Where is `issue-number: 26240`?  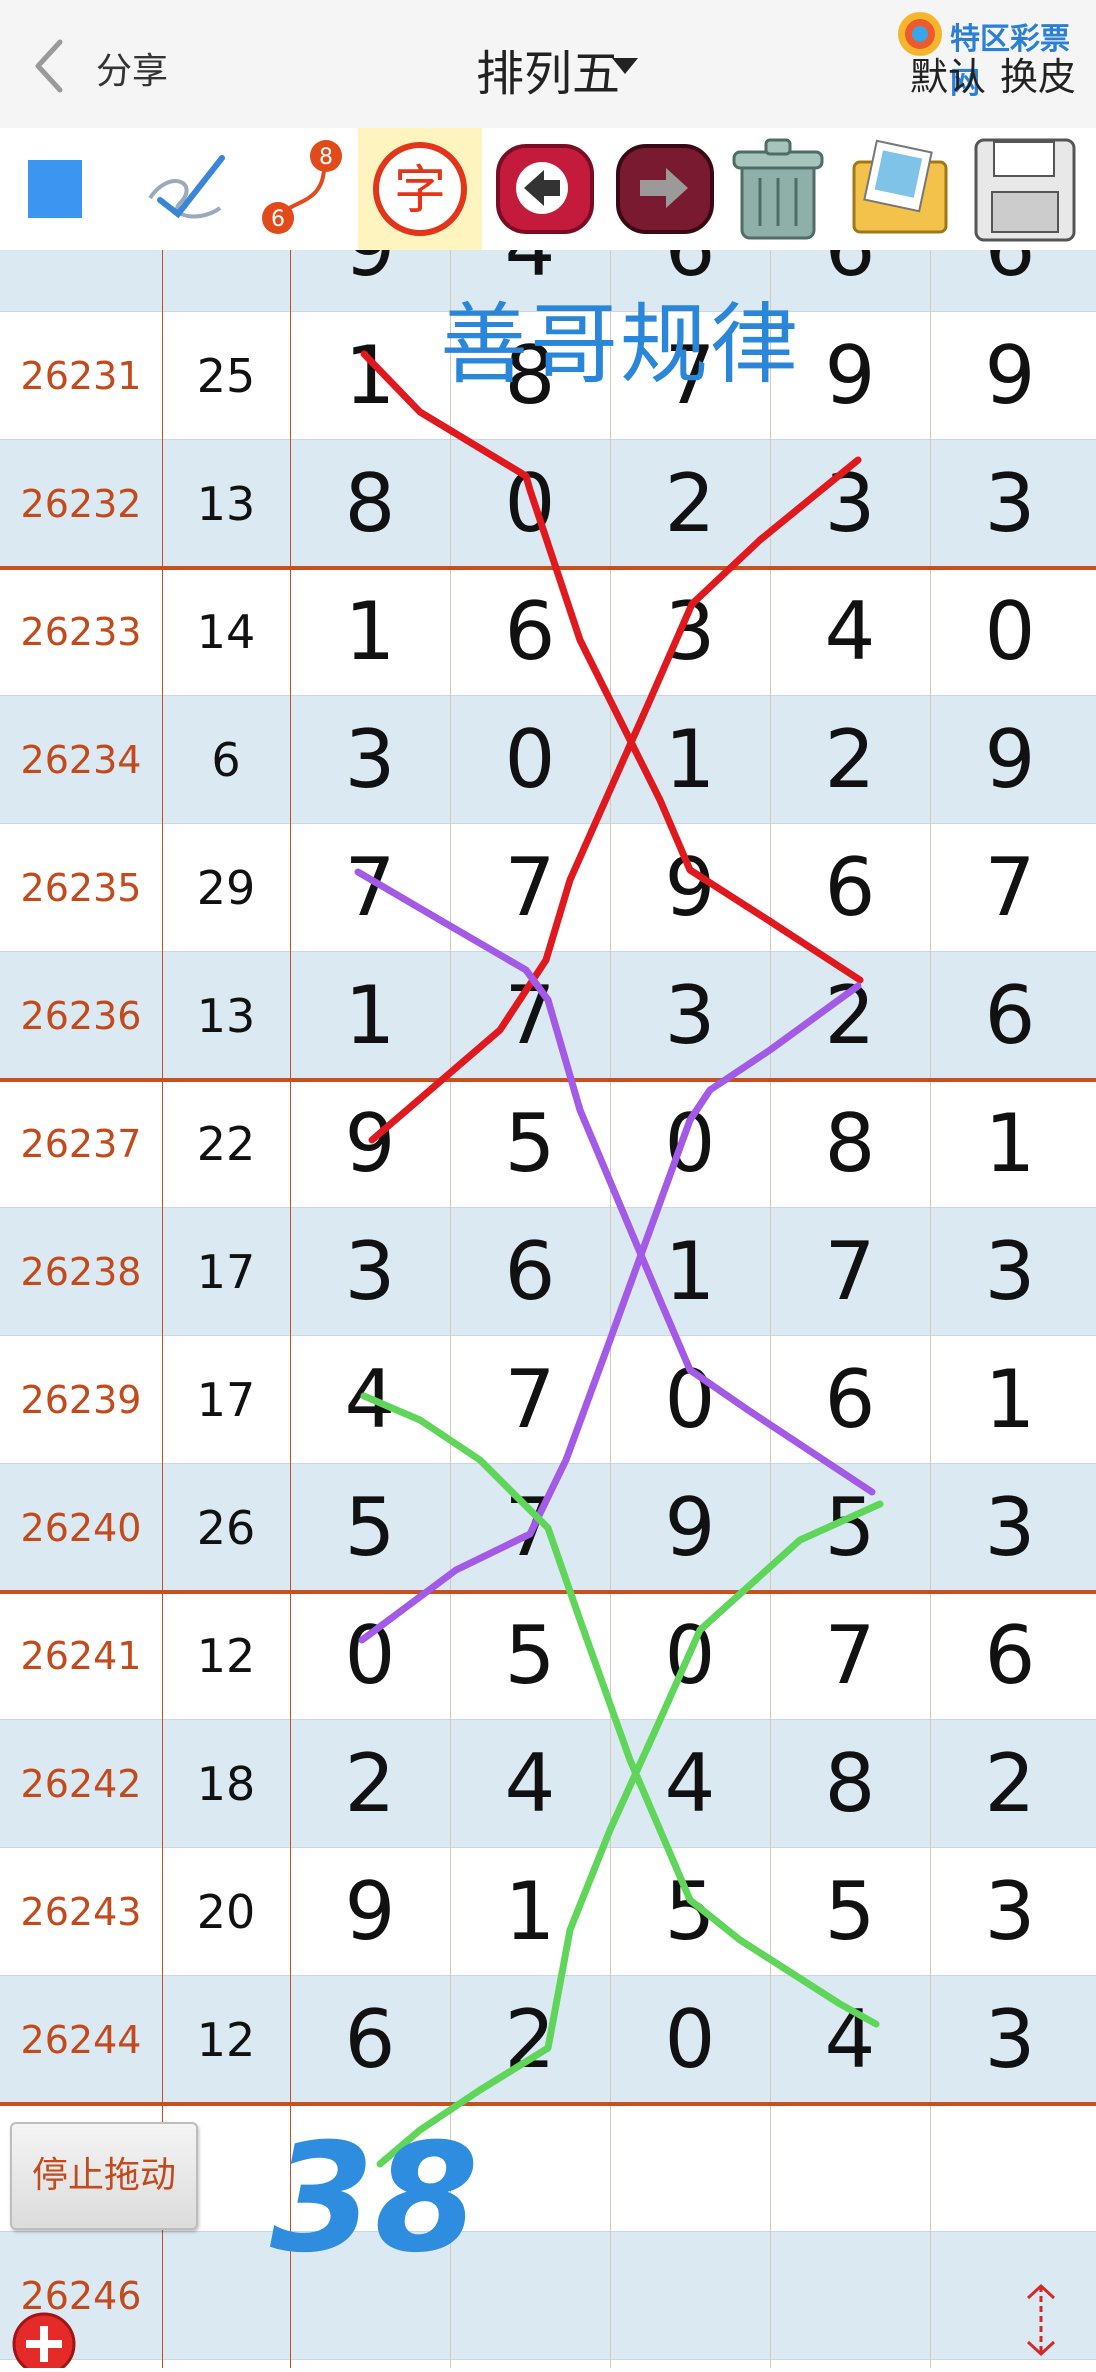 issue-number: 26240 is located at coordinates (81, 1528).